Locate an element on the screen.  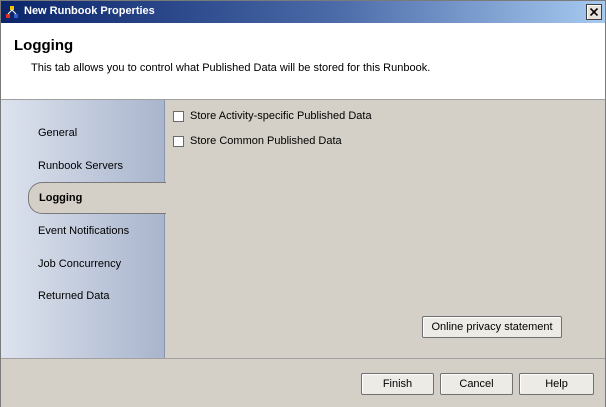
close-button is located at coordinates (594, 12).